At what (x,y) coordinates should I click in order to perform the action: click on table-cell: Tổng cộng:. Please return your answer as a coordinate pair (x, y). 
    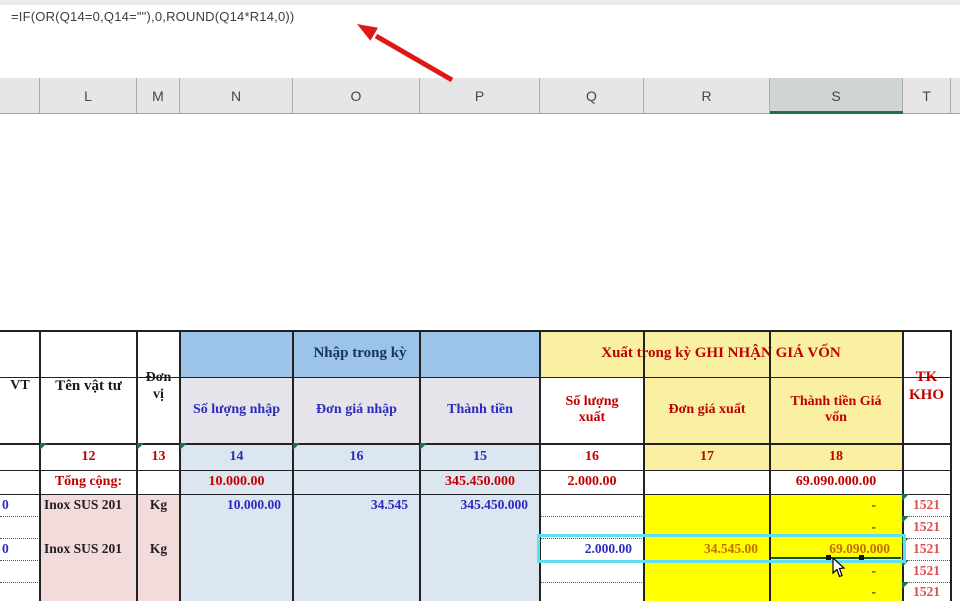
    Looking at the image, I should click on (88, 482).